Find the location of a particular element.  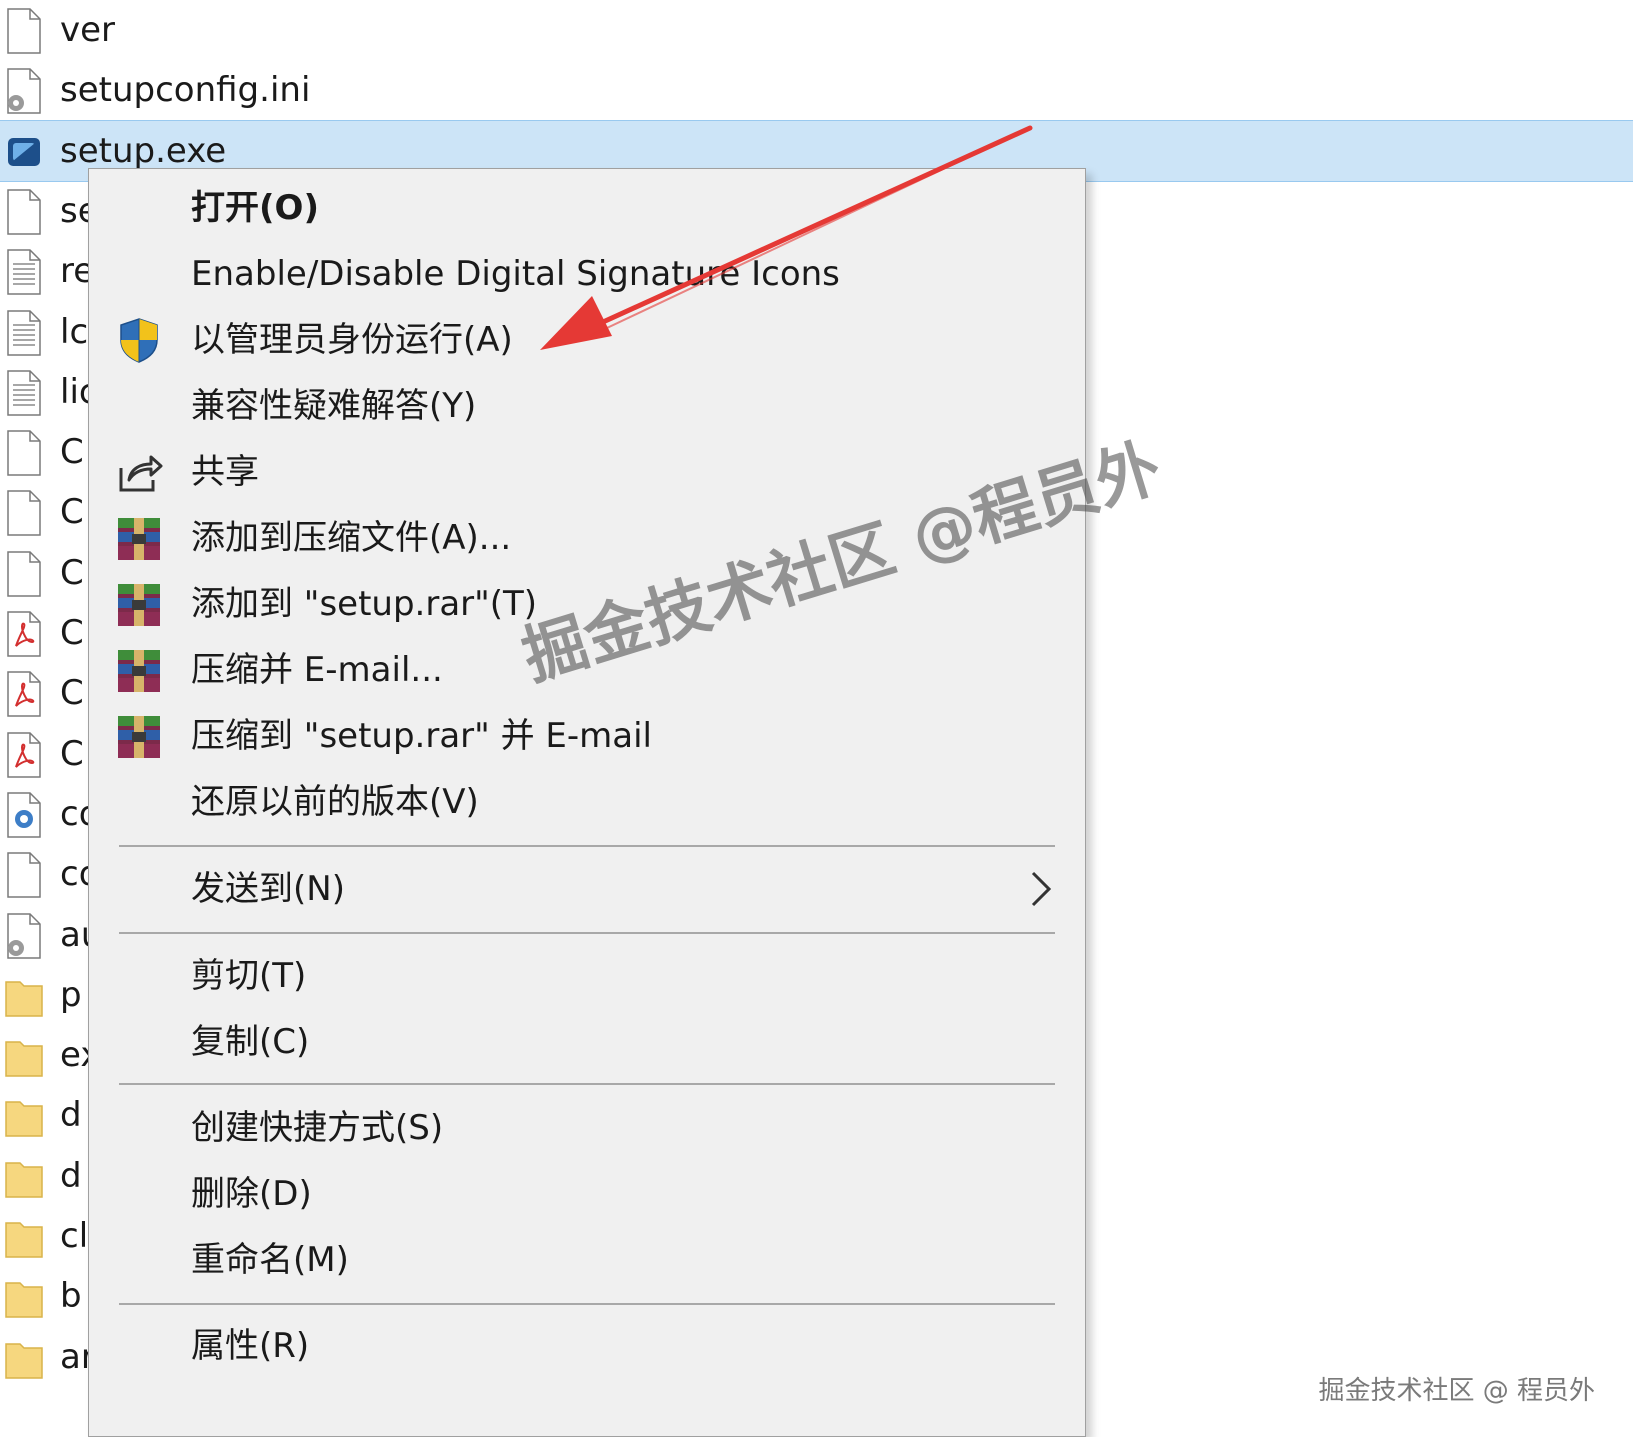

menu-item-open: 打开(O) is located at coordinates (587, 208).